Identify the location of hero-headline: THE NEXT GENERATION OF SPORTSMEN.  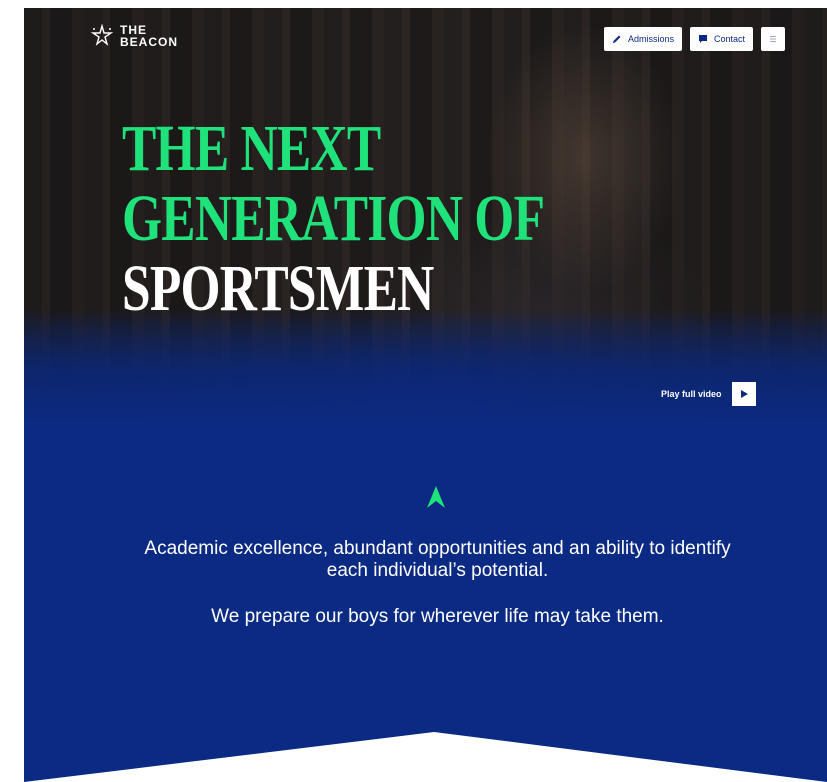
(333, 218).